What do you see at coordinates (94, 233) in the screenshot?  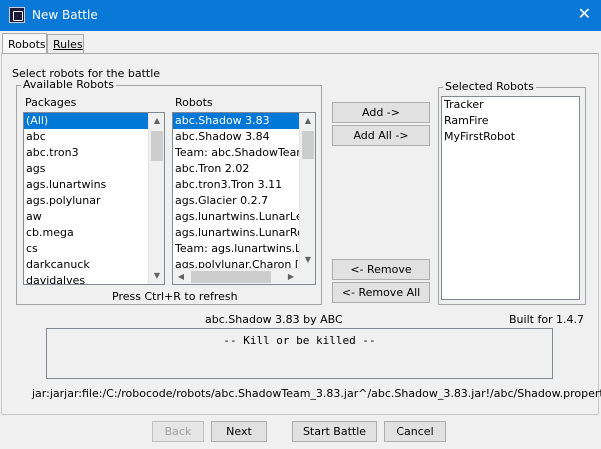 I see `package-list-item: cb.mega` at bounding box center [94, 233].